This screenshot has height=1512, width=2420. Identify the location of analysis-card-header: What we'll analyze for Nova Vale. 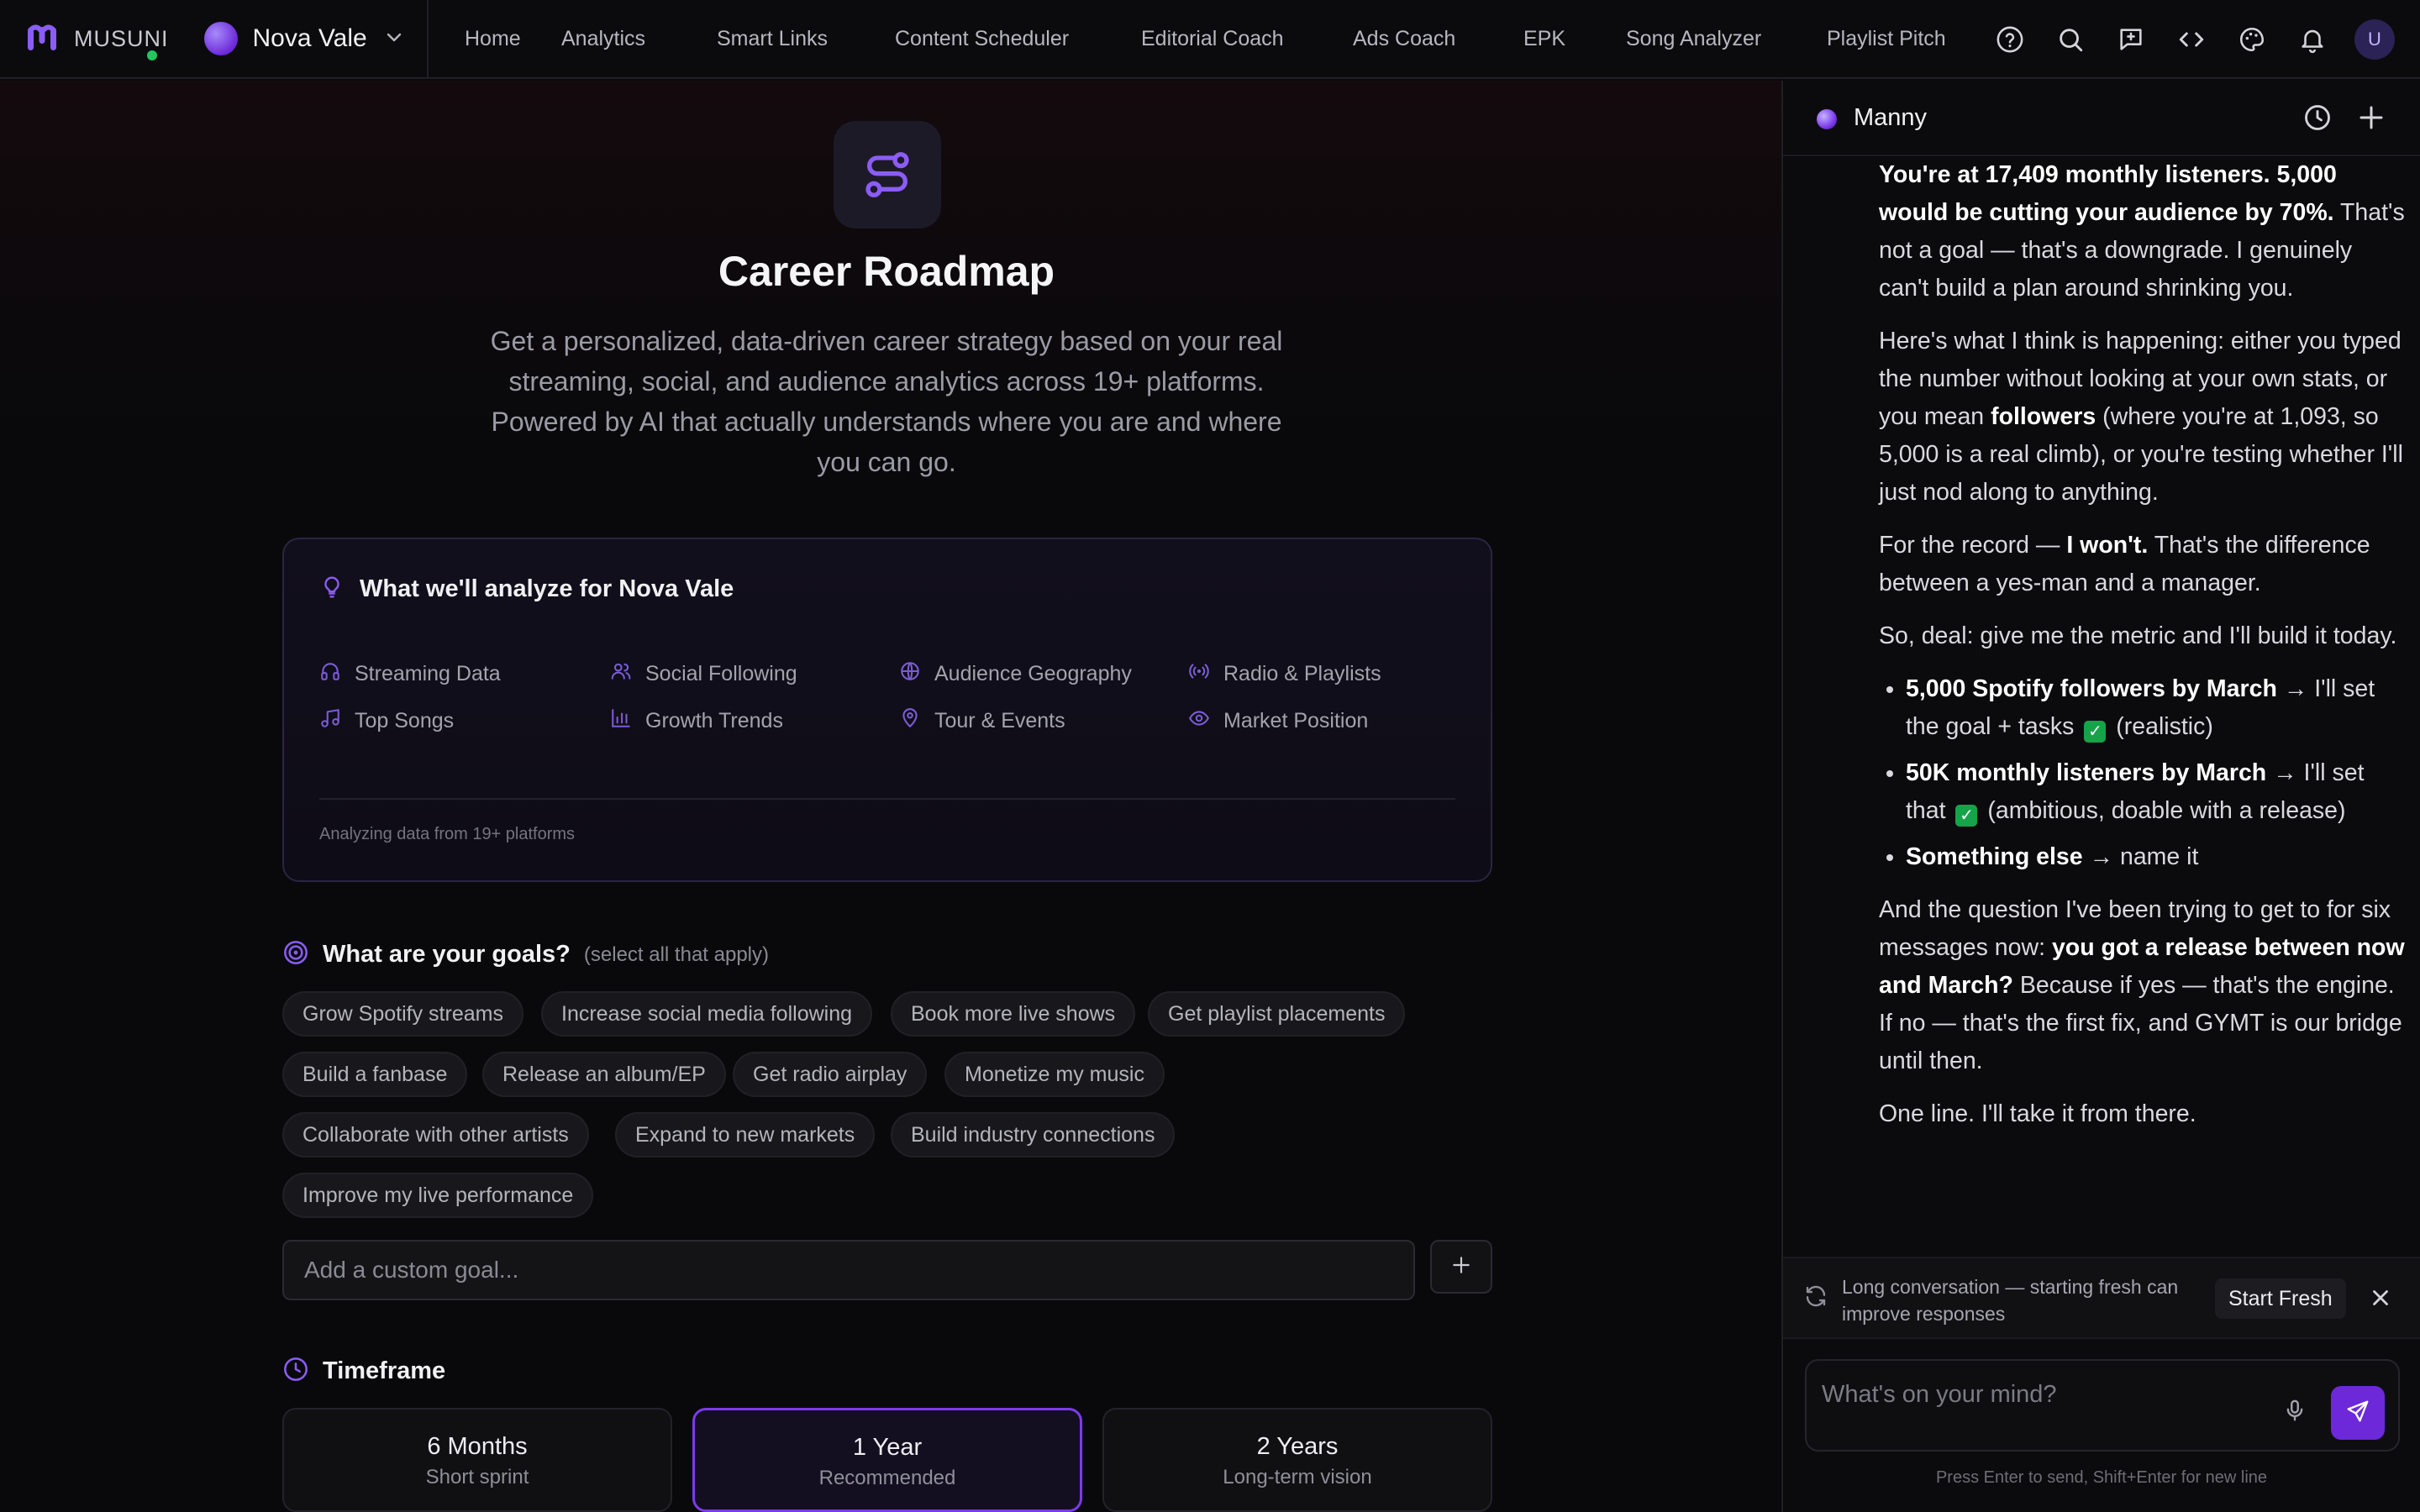
(526, 589).